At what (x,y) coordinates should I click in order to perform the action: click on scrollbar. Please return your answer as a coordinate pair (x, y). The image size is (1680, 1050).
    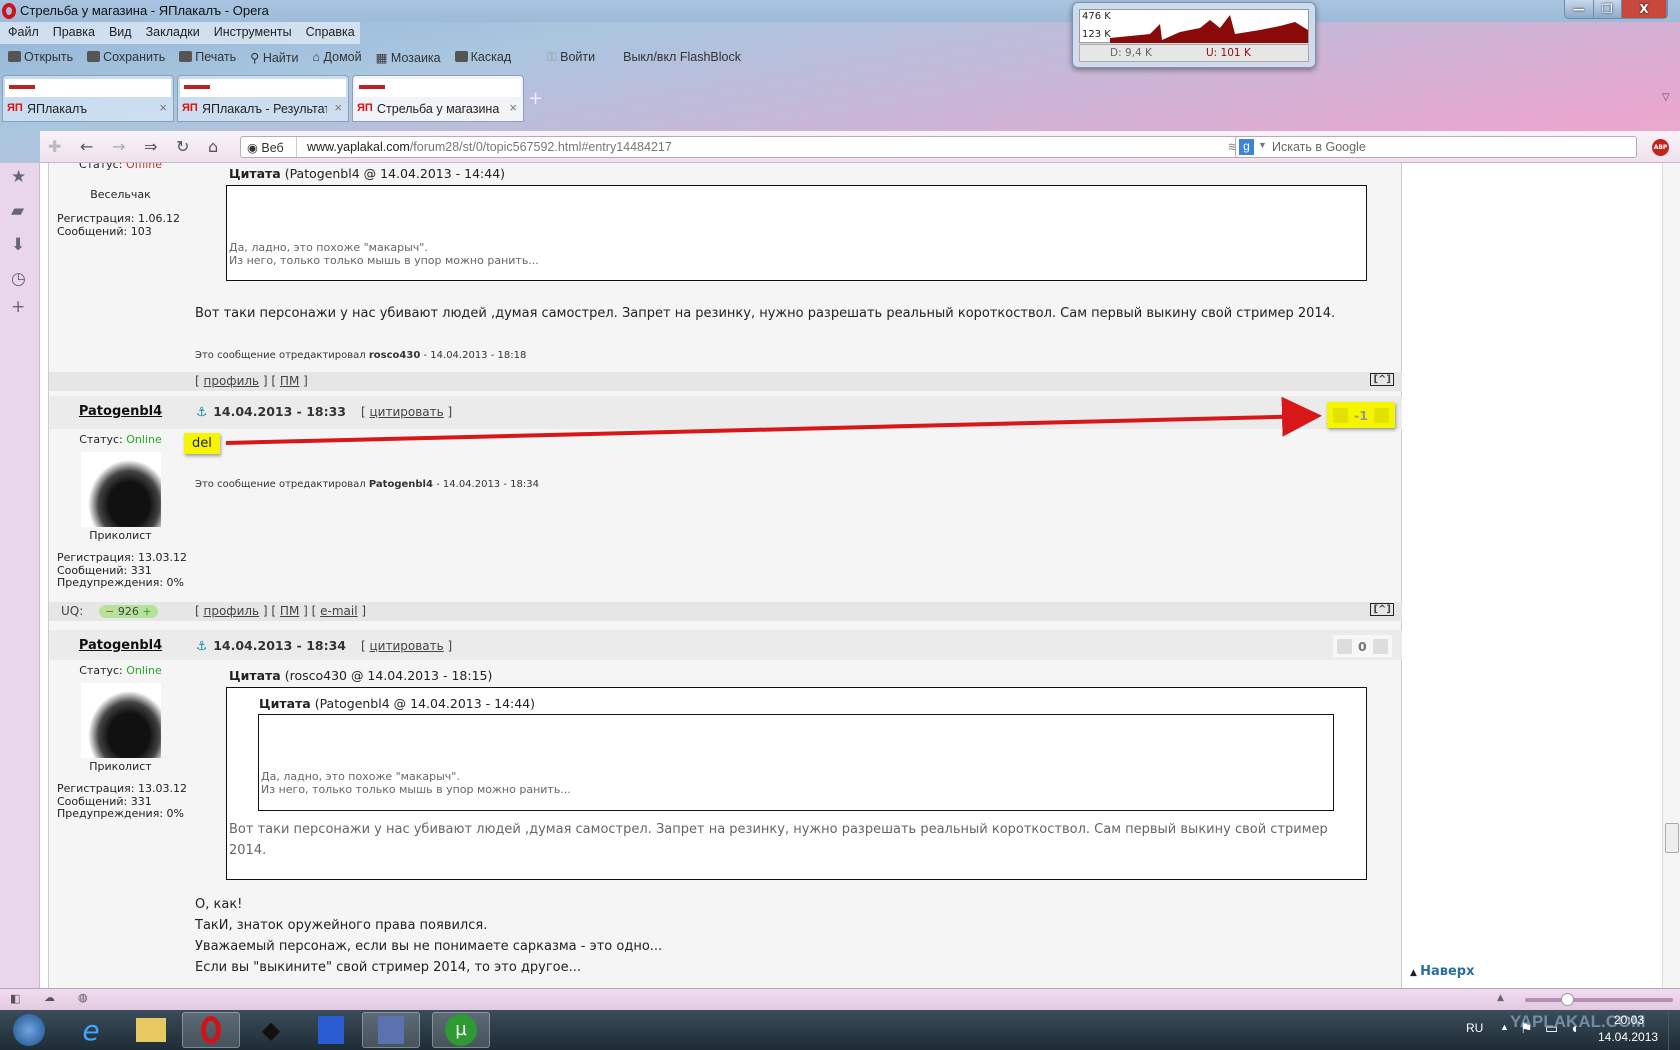
    Looking at the image, I should click on (1671, 575).